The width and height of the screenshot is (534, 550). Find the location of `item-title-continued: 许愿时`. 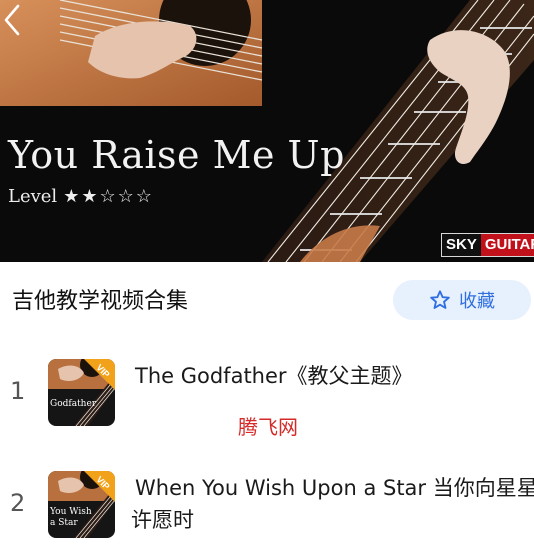

item-title-continued: 许愿时 is located at coordinates (162, 520).